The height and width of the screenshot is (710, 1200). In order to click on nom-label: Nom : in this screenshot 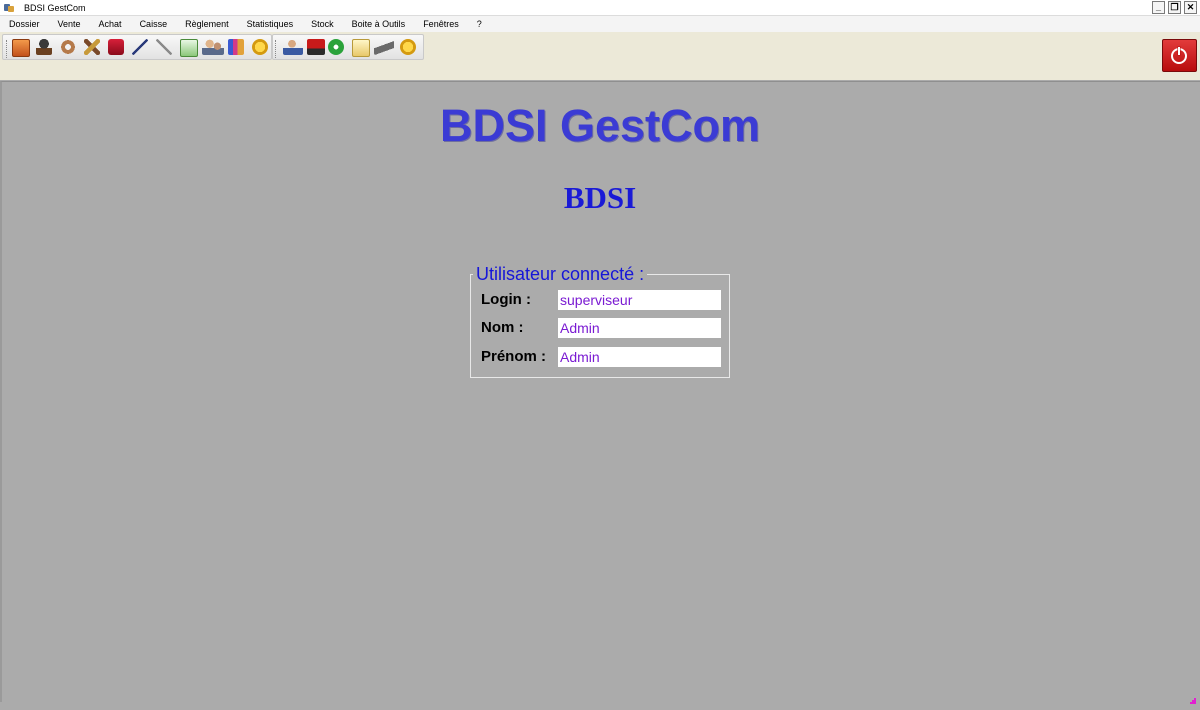, I will do `click(502, 327)`.